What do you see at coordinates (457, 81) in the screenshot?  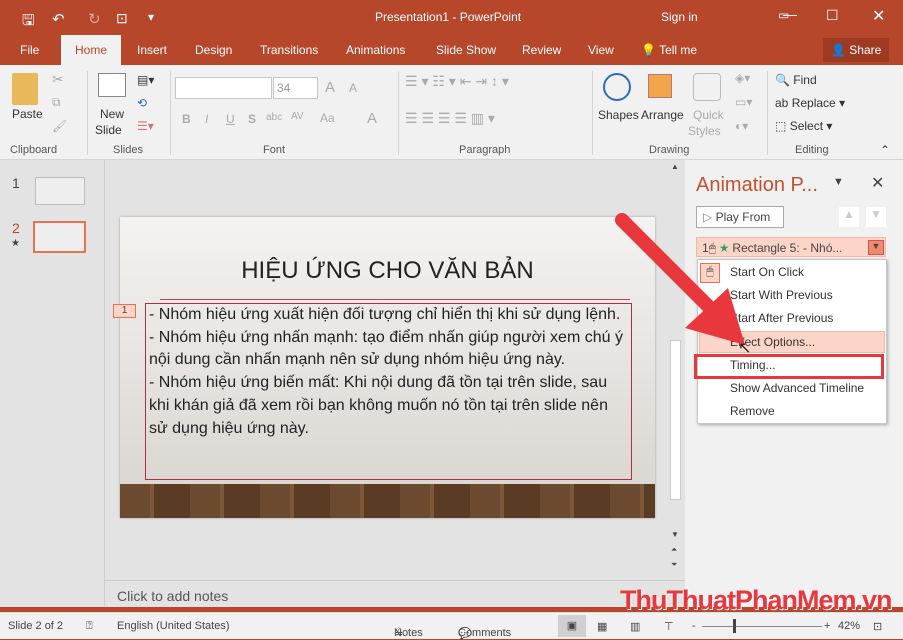 I see `bullets-icon: ☰ ▾ ☷ ▾ ⇤ ⇥ ↕ ▾` at bounding box center [457, 81].